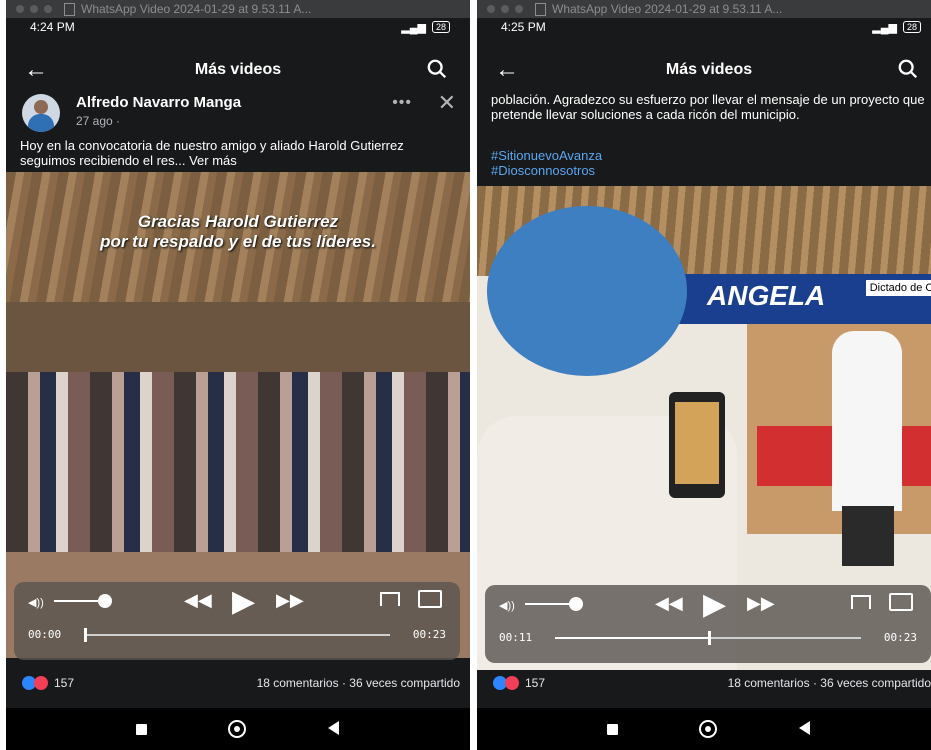 Image resolution: width=931 pixels, height=750 pixels. What do you see at coordinates (238, 221) in the screenshot?
I see `overlay-line-1: Gracias Harold Gutierrez` at bounding box center [238, 221].